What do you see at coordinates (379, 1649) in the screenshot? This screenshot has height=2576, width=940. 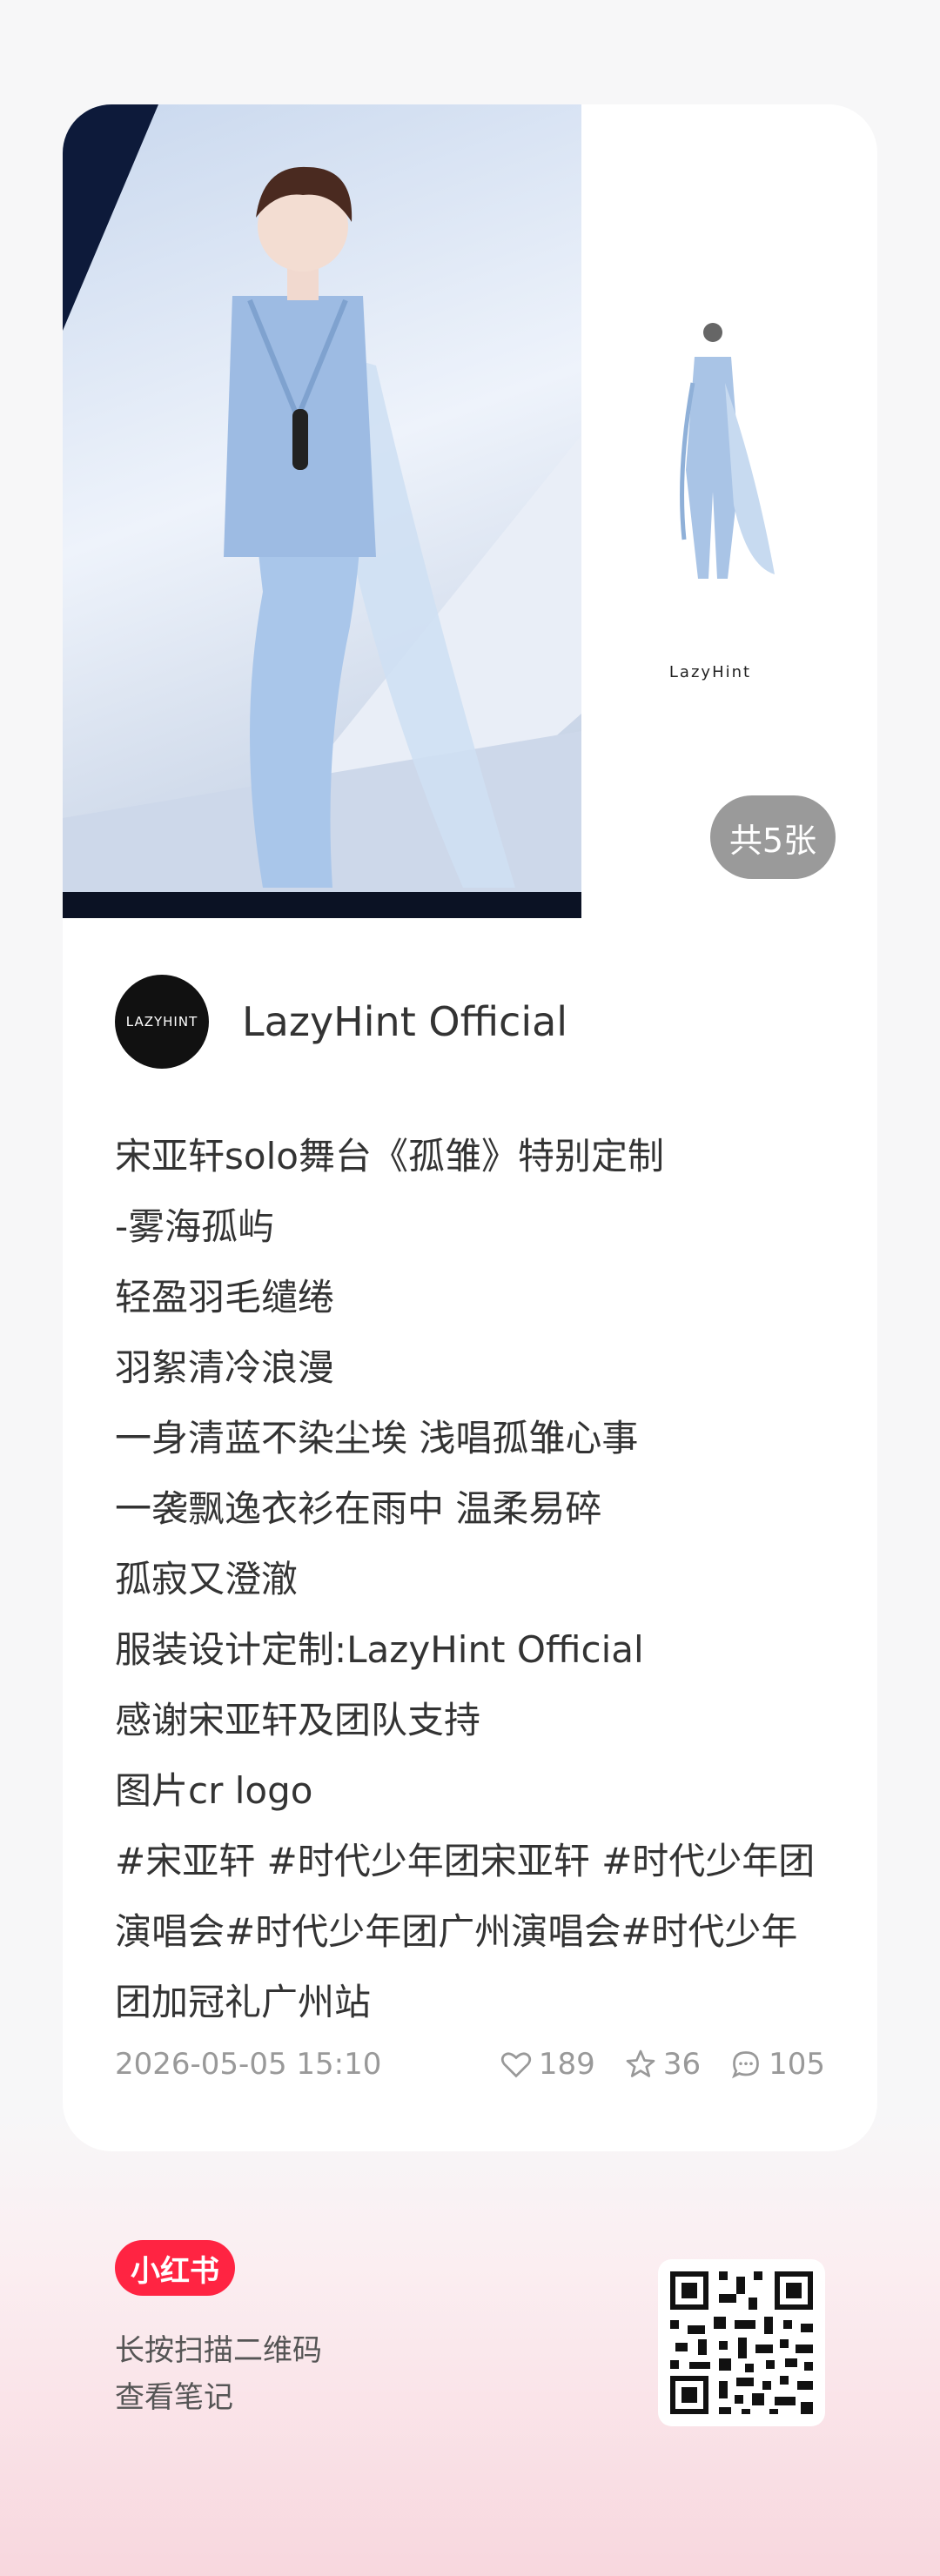 I see `content-line: 服装设计定制:LazyHint Official` at bounding box center [379, 1649].